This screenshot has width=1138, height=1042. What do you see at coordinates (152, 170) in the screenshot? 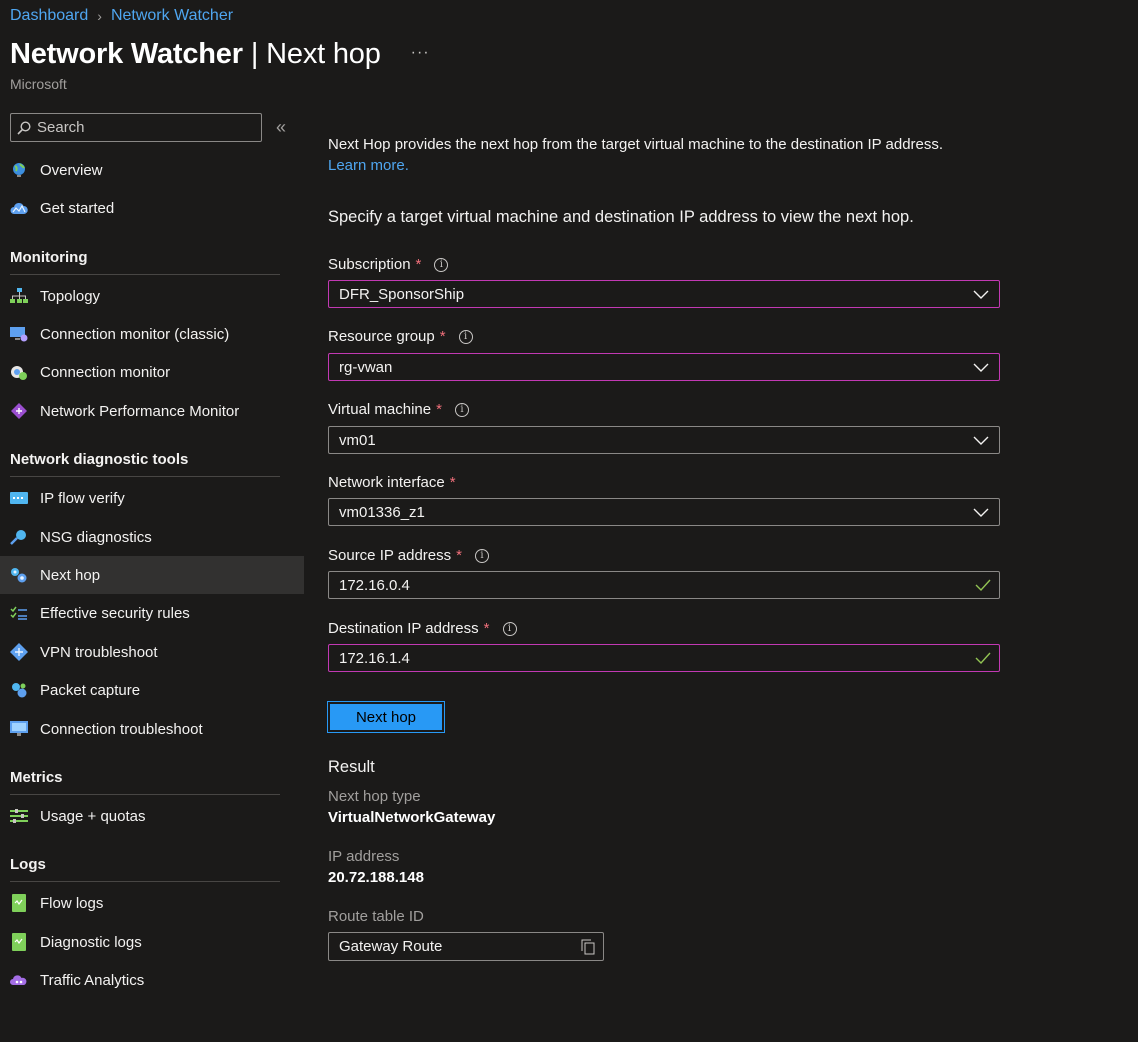
I see `sidebar-item-overview: Overview` at bounding box center [152, 170].